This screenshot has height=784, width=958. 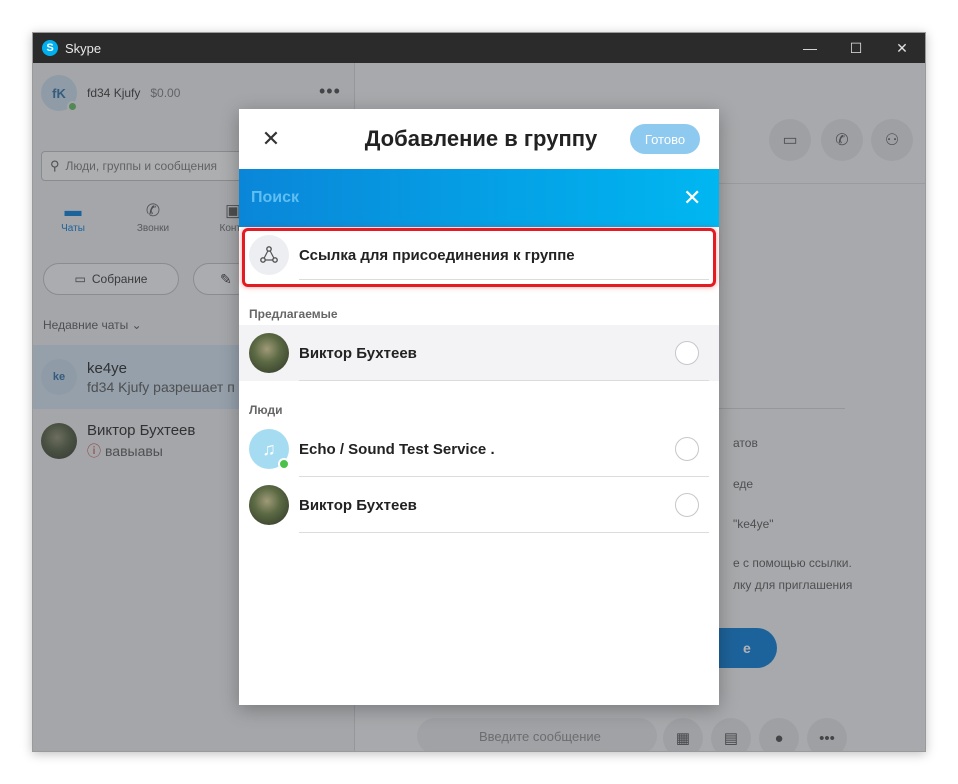 I want to click on window-title: Skype, so click(x=83, y=48).